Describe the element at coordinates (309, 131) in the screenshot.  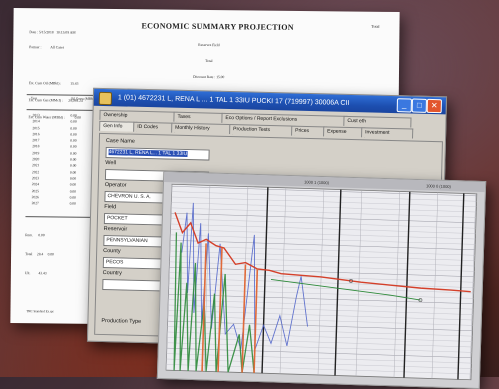
I see `tab-prices: Prices` at that location.